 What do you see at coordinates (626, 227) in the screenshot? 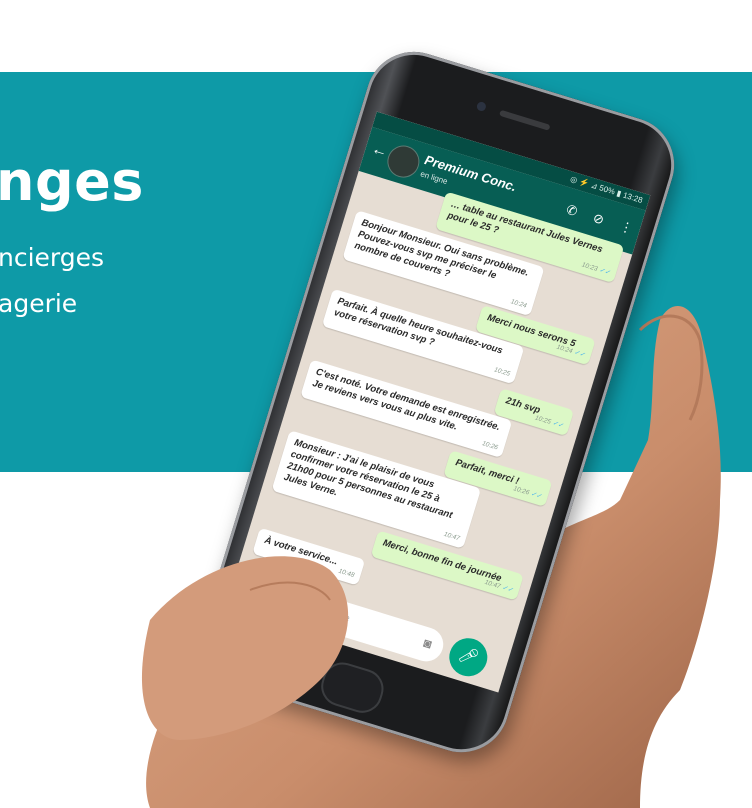
I see `more-icon: ⋮` at bounding box center [626, 227].